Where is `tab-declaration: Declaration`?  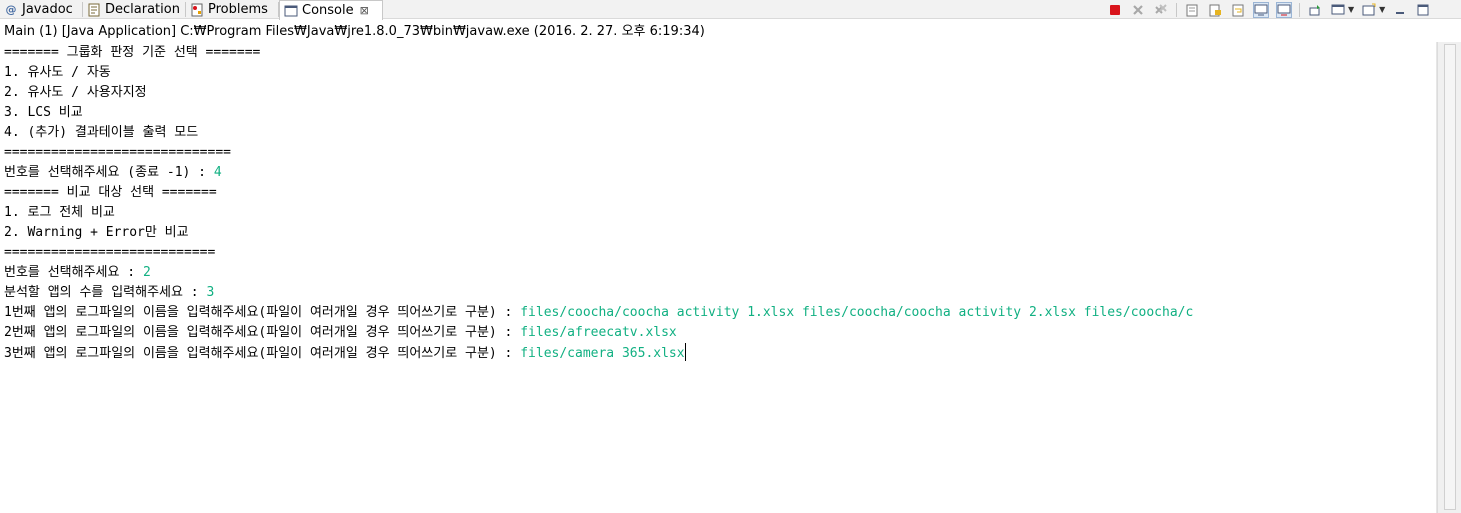 tab-declaration: Declaration is located at coordinates (134, 9).